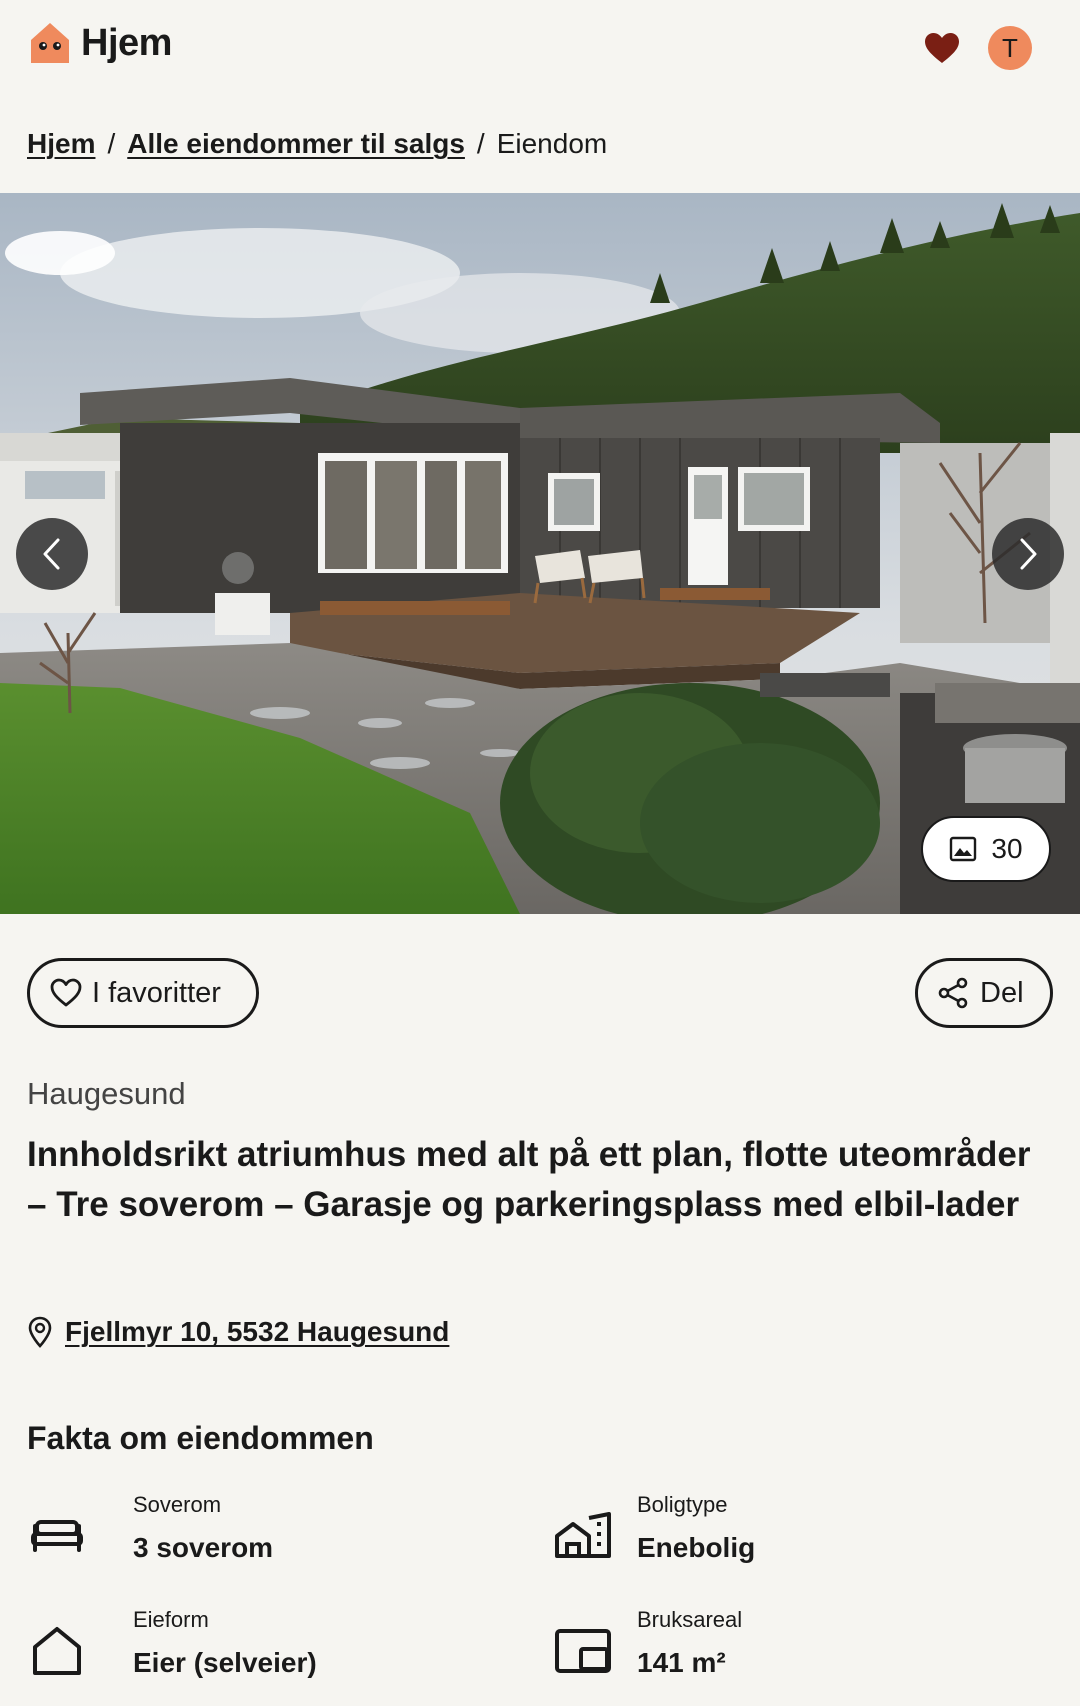  What do you see at coordinates (540, 50) in the screenshot?
I see `site-header: Hjem T` at bounding box center [540, 50].